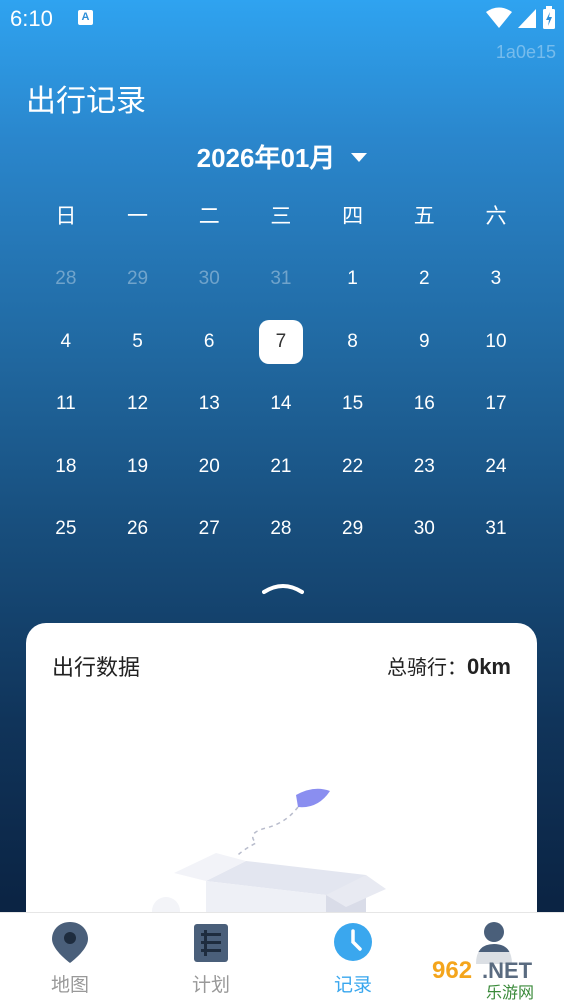 The image size is (564, 1003). Describe the element at coordinates (507, 970) in the screenshot. I see `svg-text: .NET` at that location.